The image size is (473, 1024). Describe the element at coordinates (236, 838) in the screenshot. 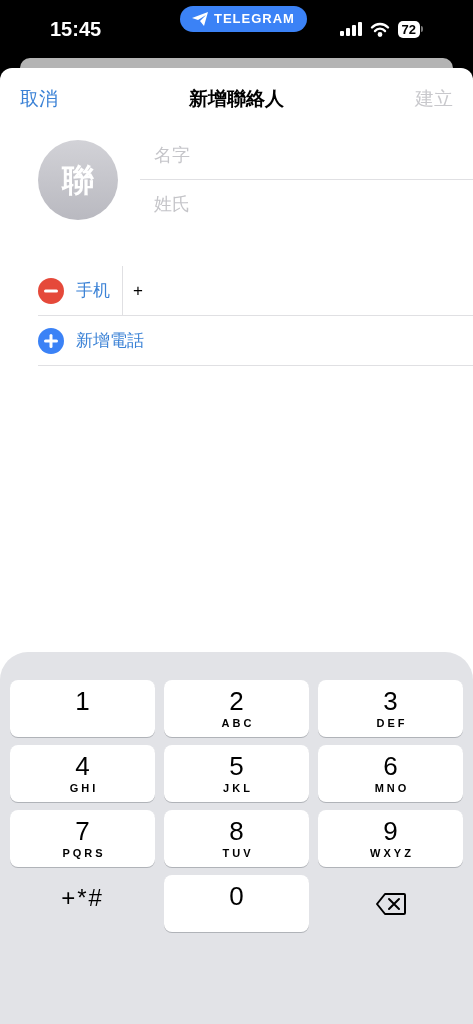

I see `keypad-key: 8 TUV` at that location.